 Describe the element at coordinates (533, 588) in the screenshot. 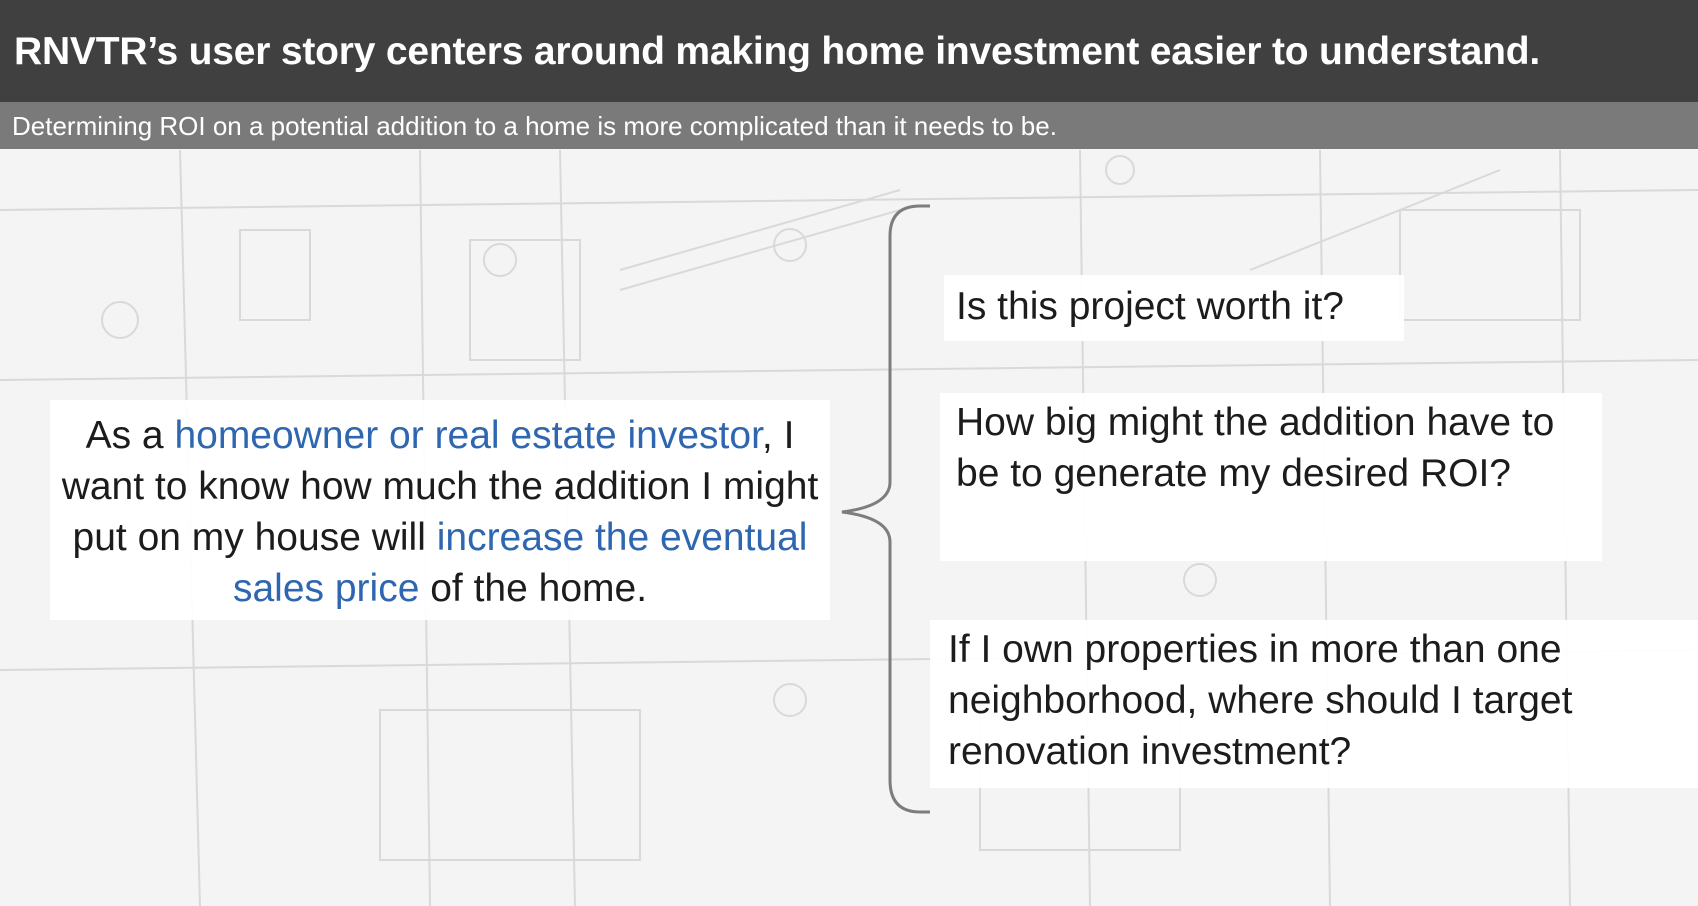

I see `story-part-3: of the home.` at that location.